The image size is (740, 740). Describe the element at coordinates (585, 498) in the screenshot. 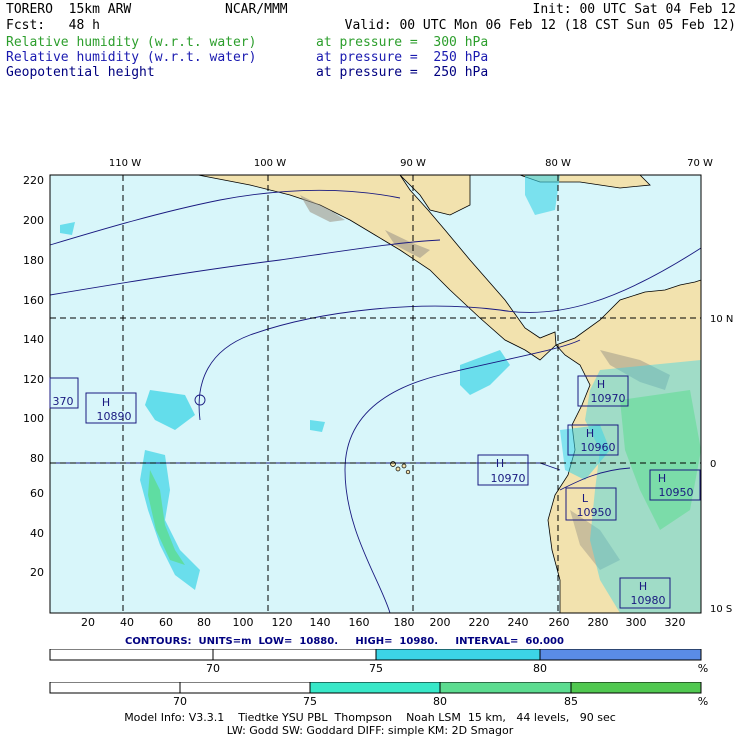

I see `pressure-center-type: L` at that location.